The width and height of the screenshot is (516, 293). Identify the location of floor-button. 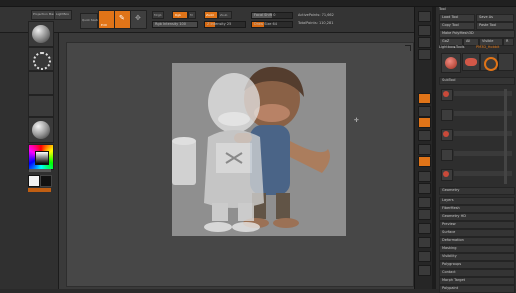
(424, 135).